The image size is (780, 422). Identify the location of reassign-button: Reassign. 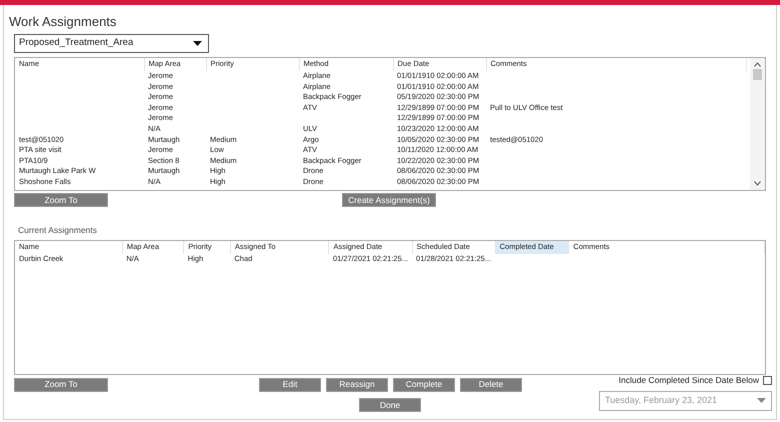
(357, 385).